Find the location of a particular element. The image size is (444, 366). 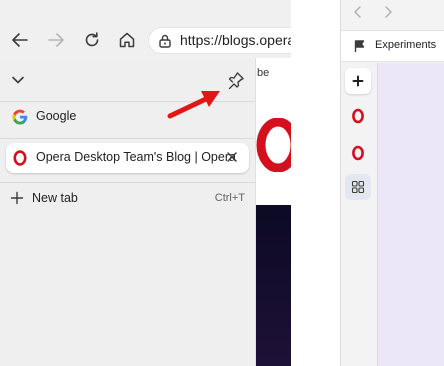

reload-button is located at coordinates (92, 40).